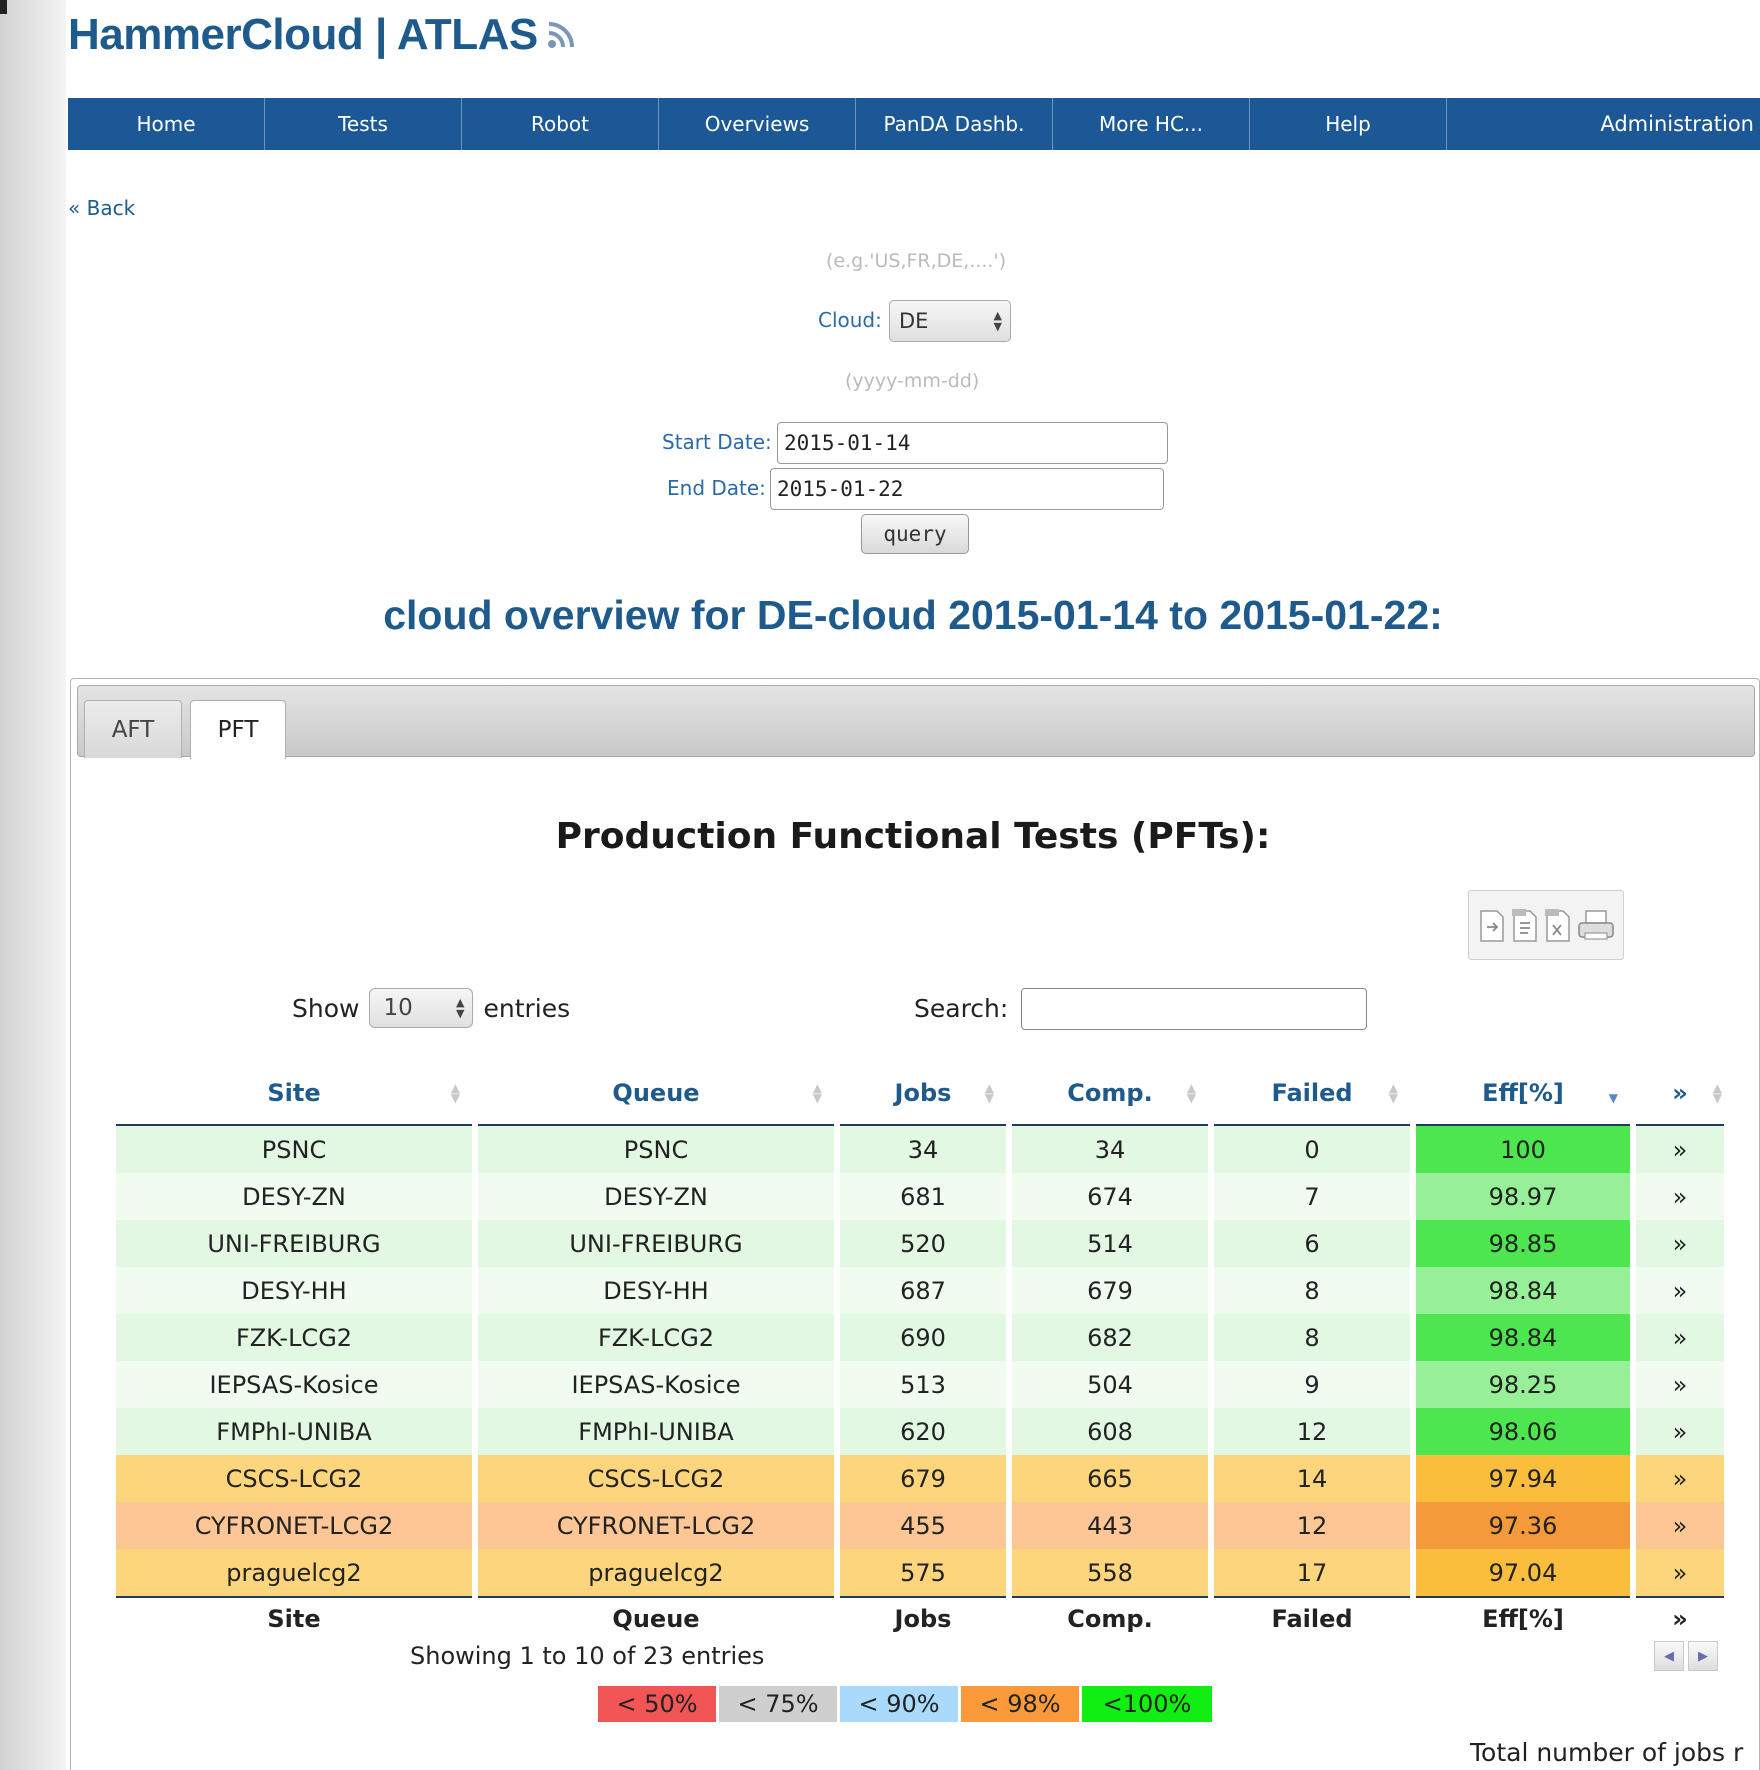 The image size is (1760, 1770). What do you see at coordinates (656, 1243) in the screenshot?
I see `cell-queue: UNI-FREIBURG` at bounding box center [656, 1243].